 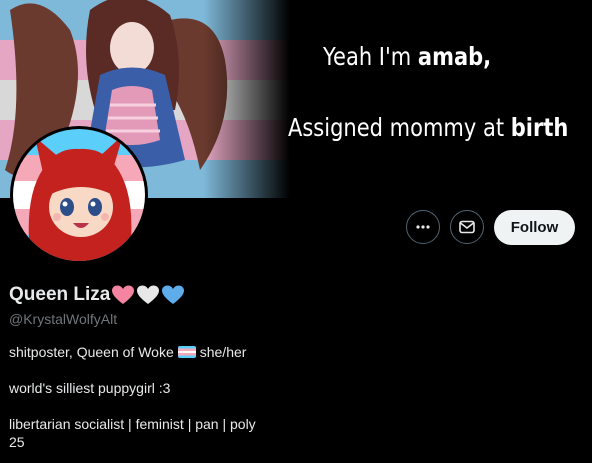 I want to click on avatar, so click(x=79, y=195).